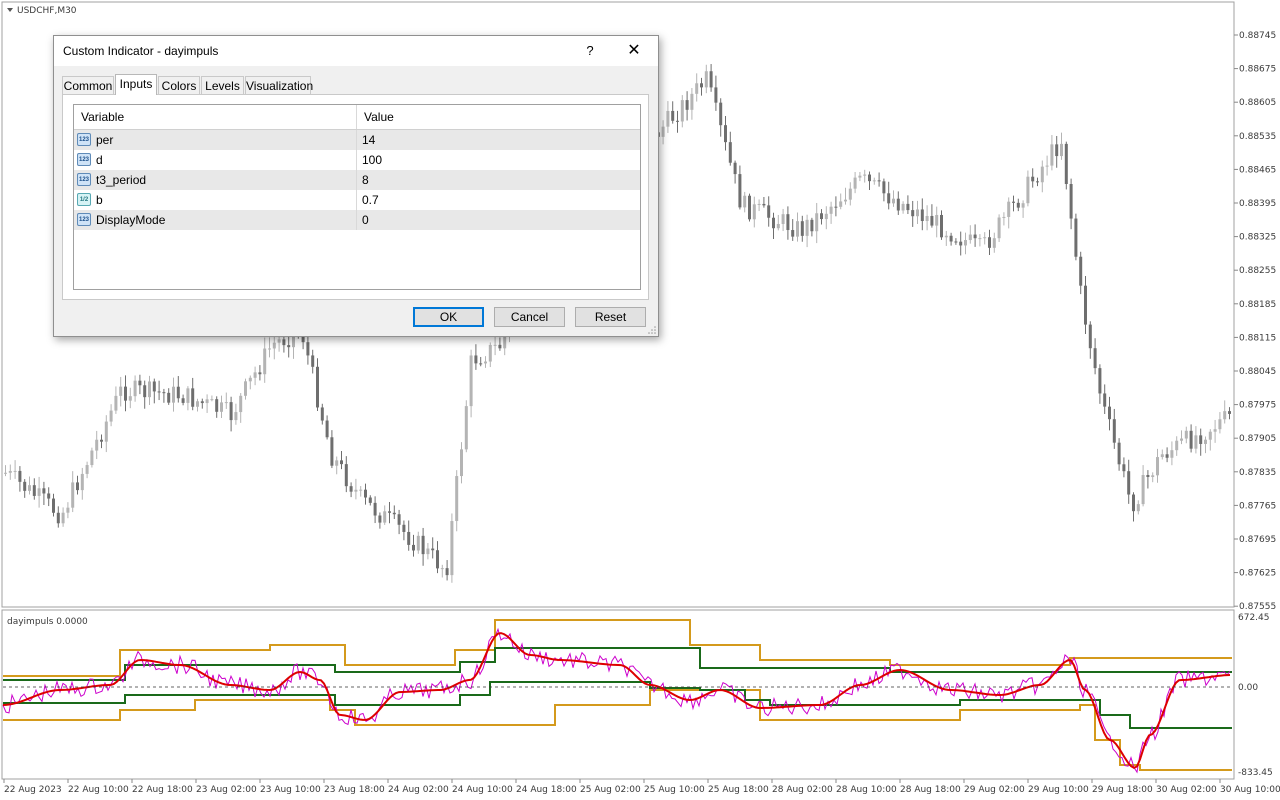 This screenshot has height=800, width=1280. Describe the element at coordinates (357, 160) in the screenshot. I see `table-row: 123 d 100` at that location.